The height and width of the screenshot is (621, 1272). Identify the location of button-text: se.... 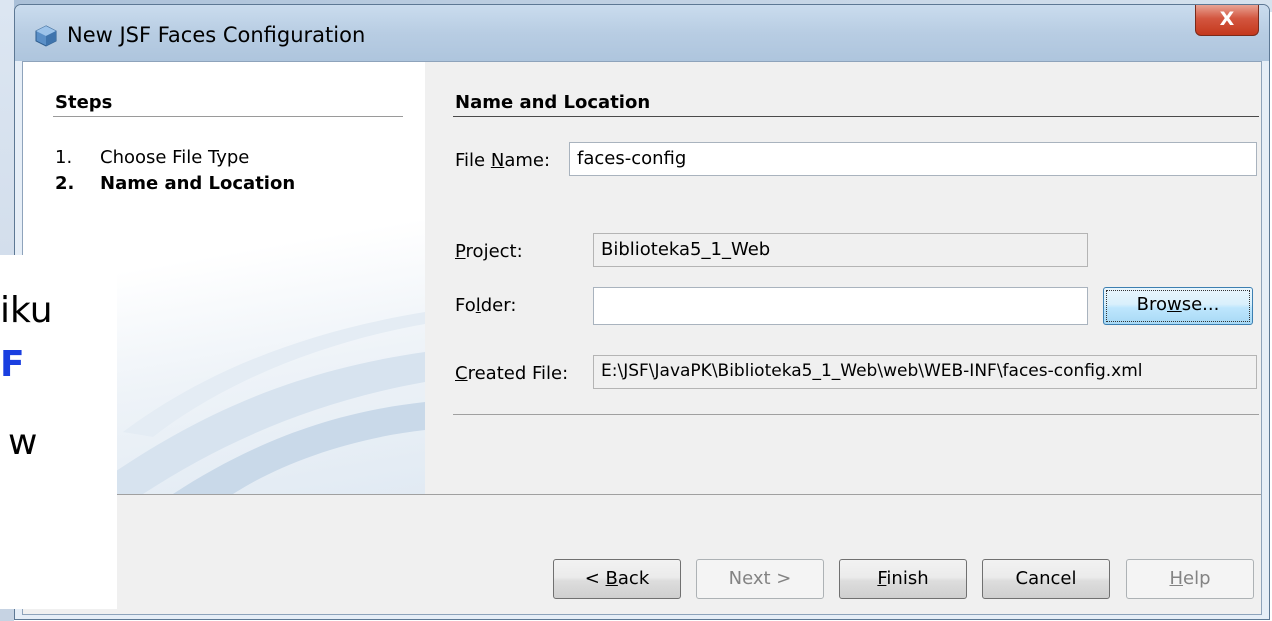
(1200, 304).